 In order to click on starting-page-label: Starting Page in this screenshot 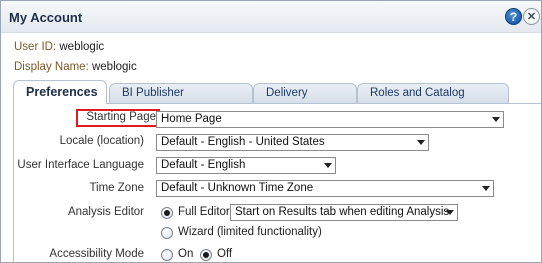, I will do `click(121, 117)`.